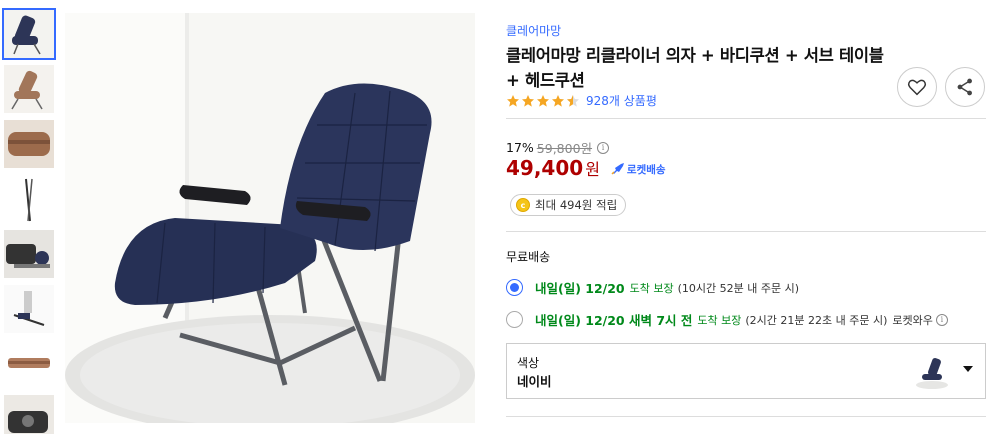 This screenshot has height=434, width=996. I want to click on price-line: 49,400 원 로켓배송, so click(586, 168).